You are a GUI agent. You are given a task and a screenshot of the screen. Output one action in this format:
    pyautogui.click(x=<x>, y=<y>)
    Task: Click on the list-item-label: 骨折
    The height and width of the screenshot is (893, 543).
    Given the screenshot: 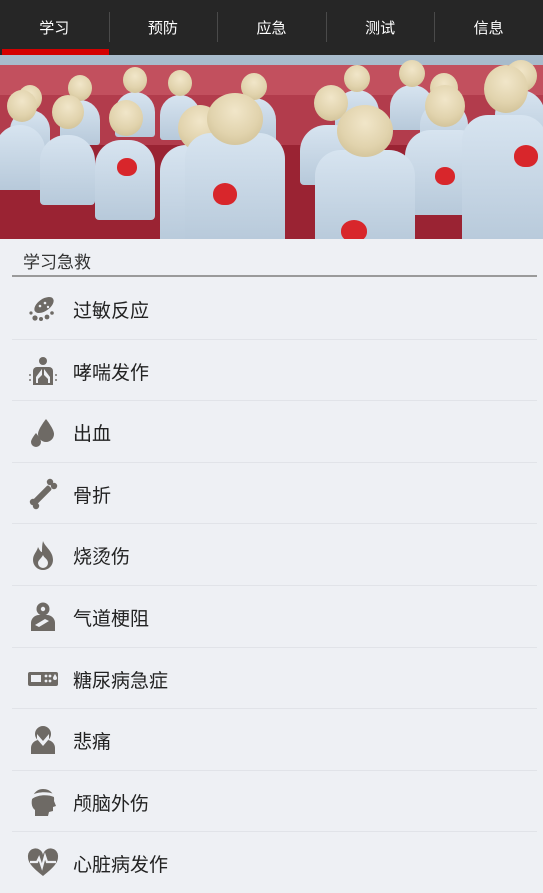 What is the action you would take?
    pyautogui.click(x=92, y=495)
    